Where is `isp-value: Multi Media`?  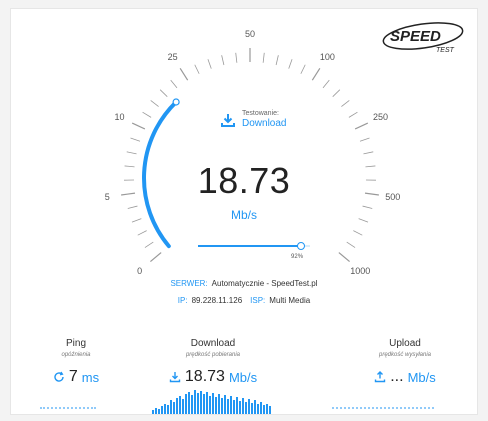 isp-value: Multi Media is located at coordinates (290, 300).